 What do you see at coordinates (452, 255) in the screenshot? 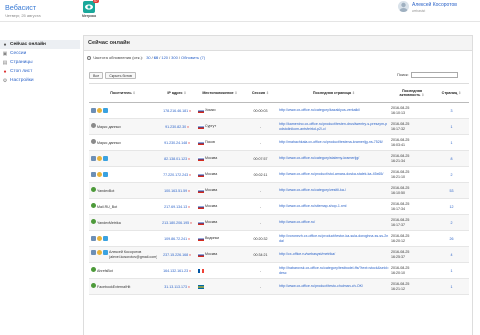
I see `pages-count-link: 4` at bounding box center [452, 255].